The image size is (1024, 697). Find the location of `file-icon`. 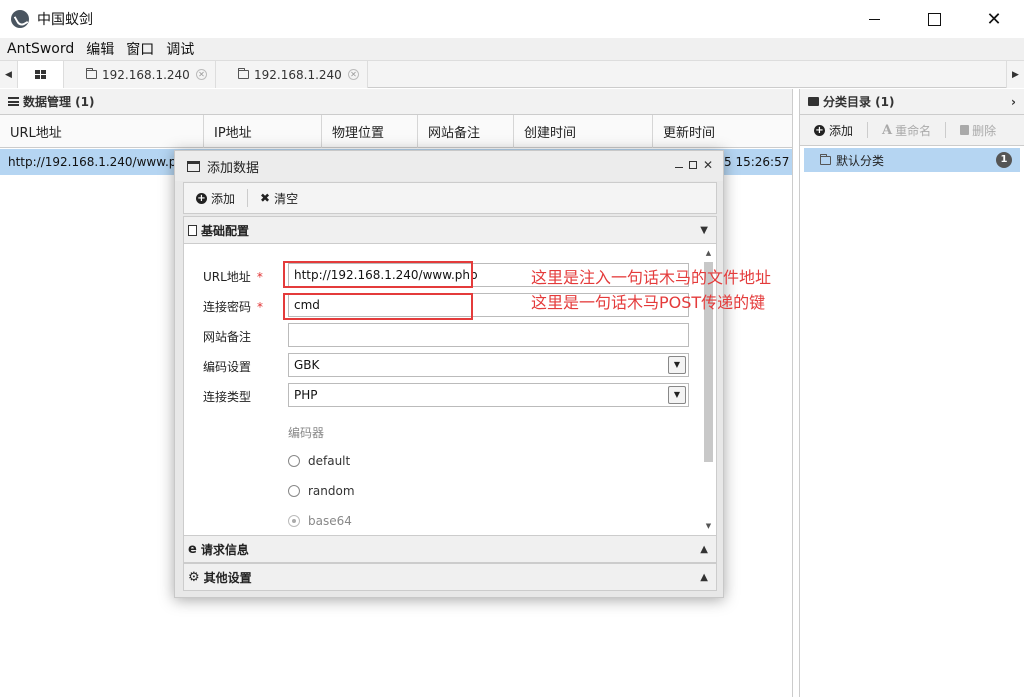

file-icon is located at coordinates (192, 230).